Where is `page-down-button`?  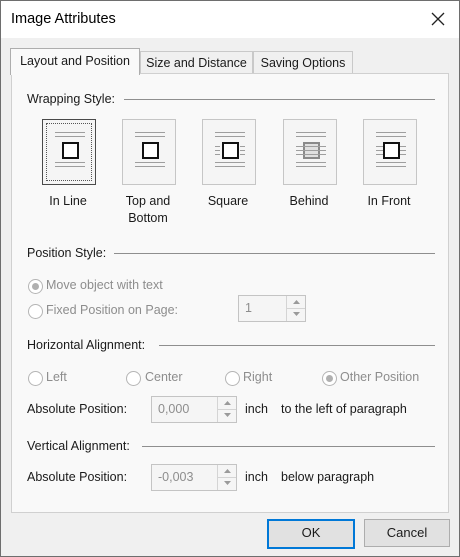 page-down-button is located at coordinates (296, 314).